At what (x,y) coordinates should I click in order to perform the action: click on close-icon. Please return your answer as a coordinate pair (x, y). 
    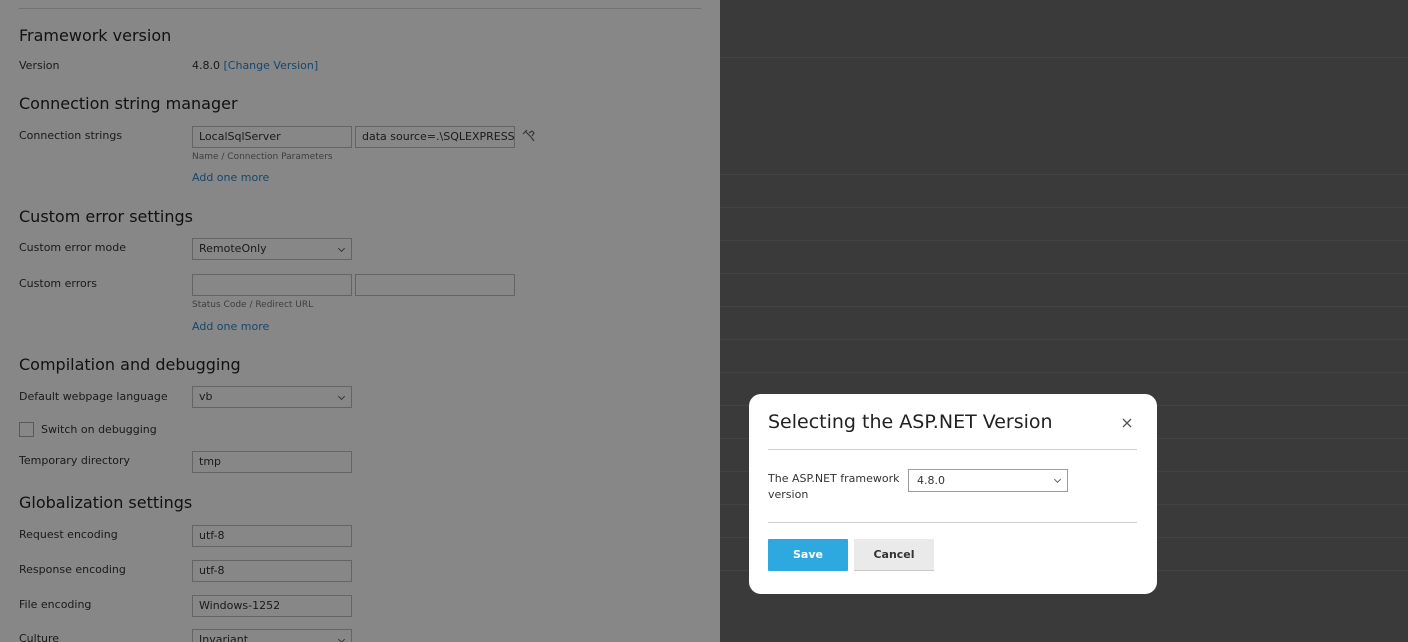
    Looking at the image, I should click on (1127, 423).